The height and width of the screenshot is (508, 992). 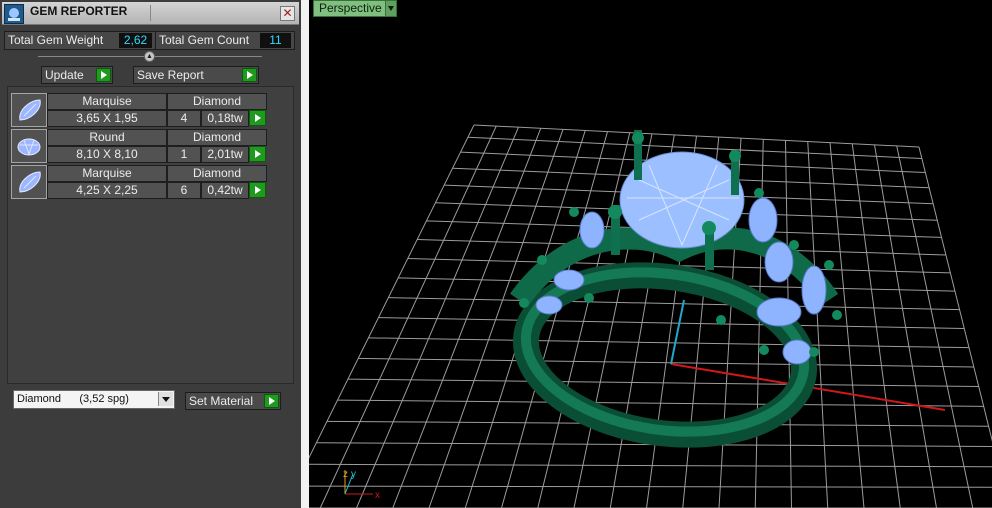 I want to click on axis-z-label: z, so click(x=345, y=474).